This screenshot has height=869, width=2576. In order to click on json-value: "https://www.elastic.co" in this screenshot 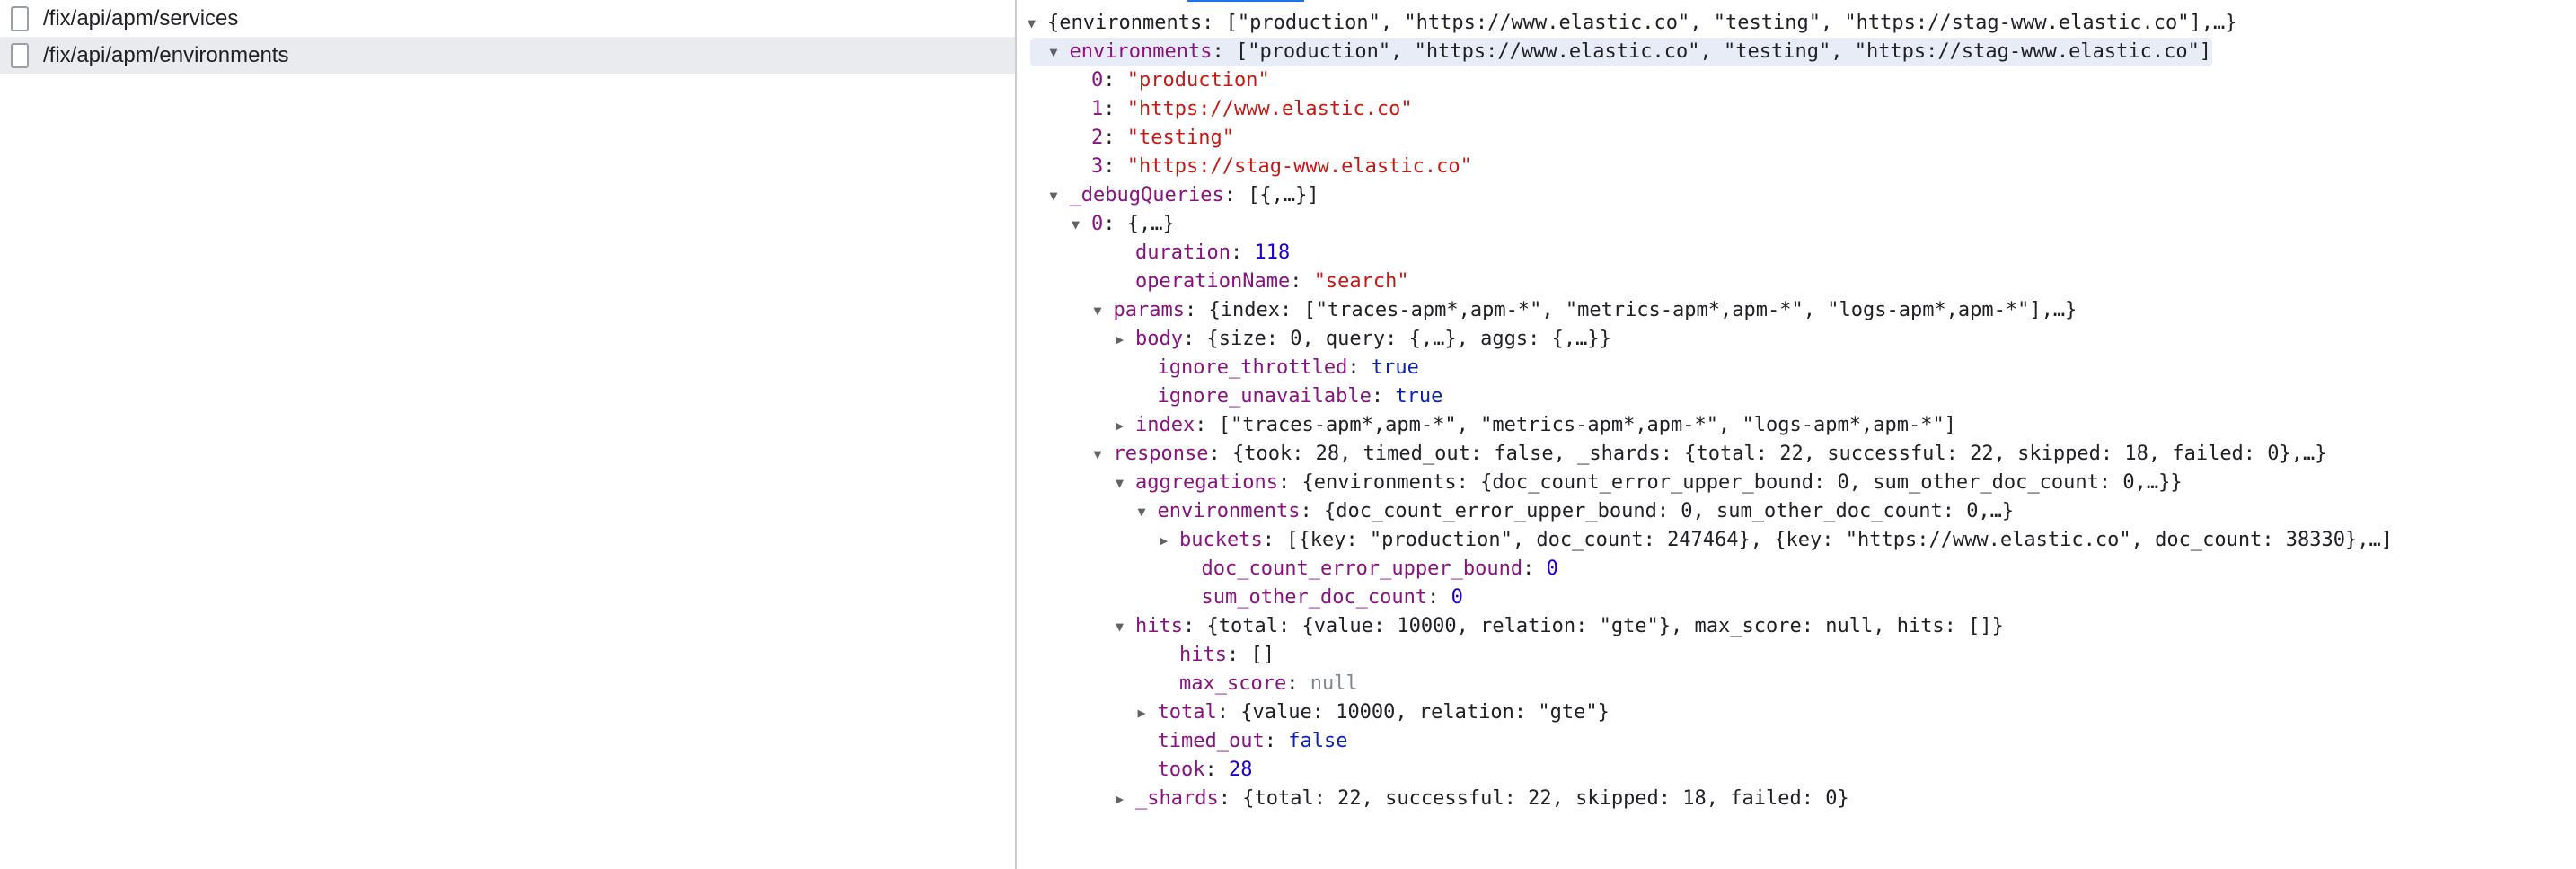, I will do `click(1269, 109)`.